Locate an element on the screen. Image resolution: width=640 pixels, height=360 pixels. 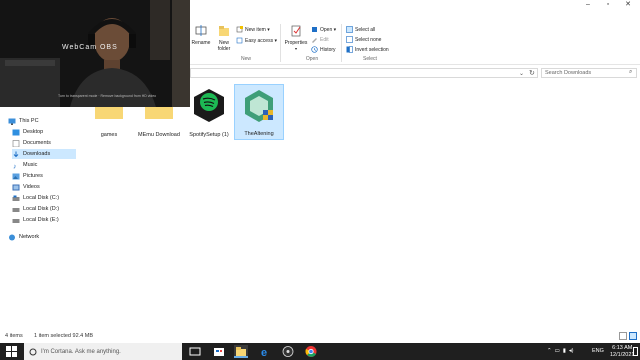
new-item-button: New item ▾ is located at coordinates (253, 29).